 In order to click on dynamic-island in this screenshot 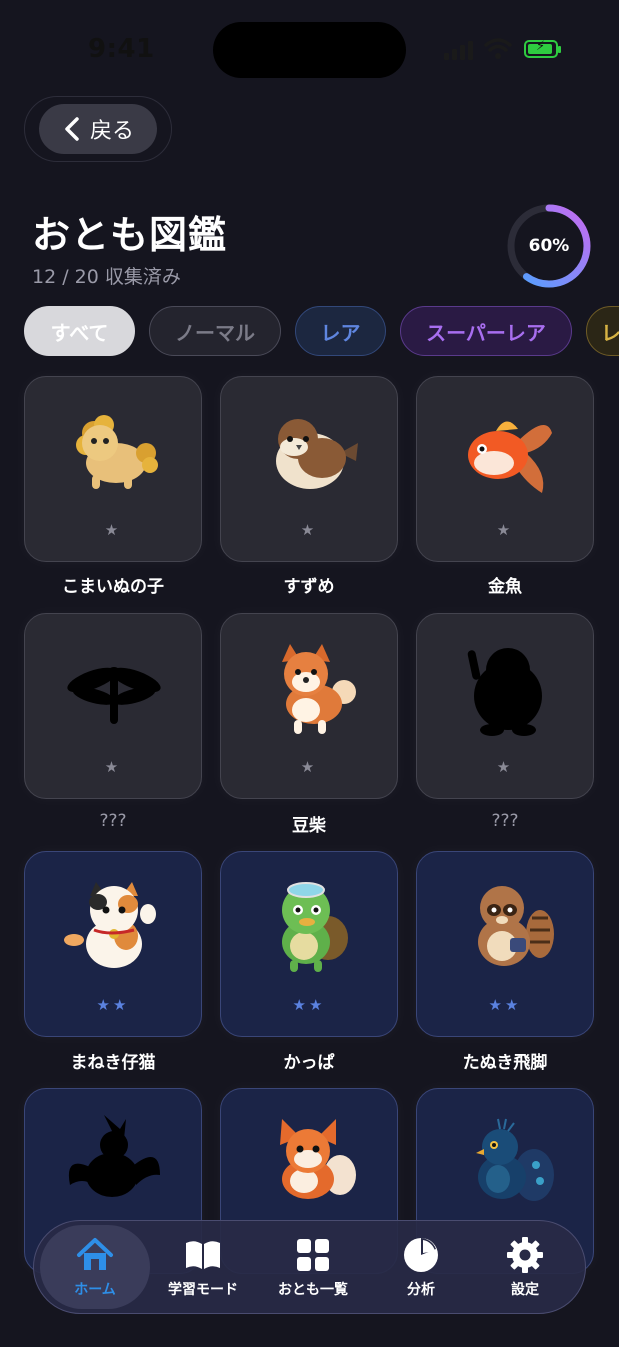, I will do `click(309, 50)`.